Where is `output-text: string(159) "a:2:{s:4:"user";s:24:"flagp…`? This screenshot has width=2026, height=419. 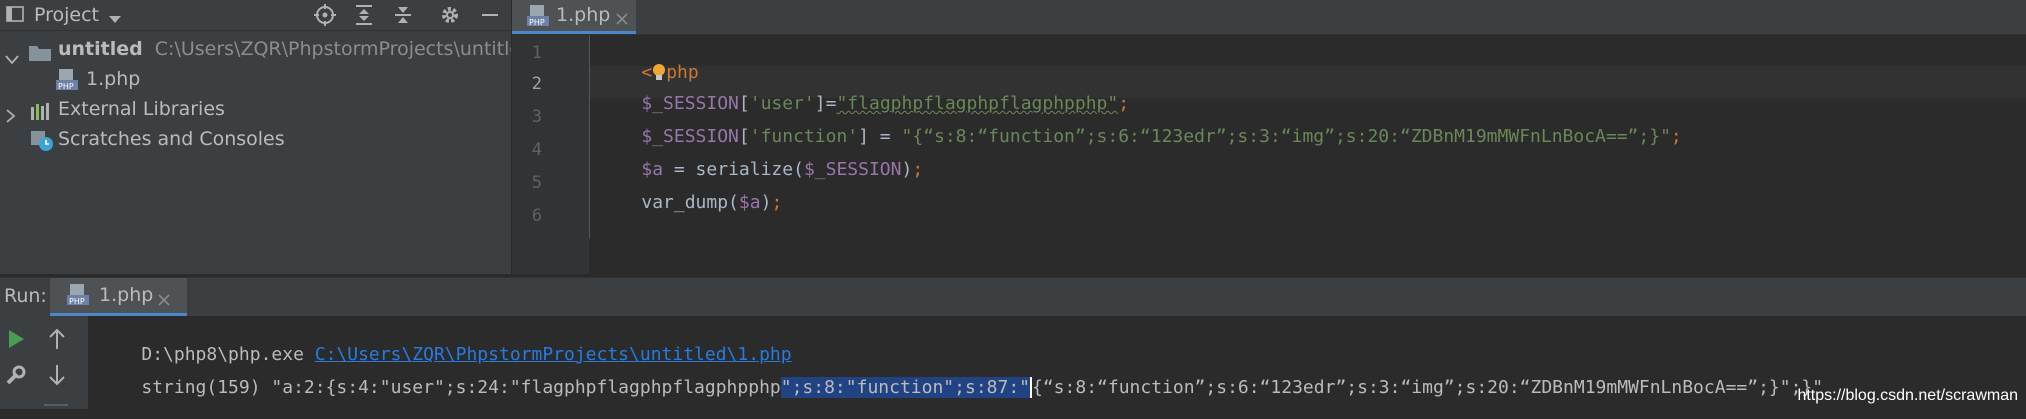
output-text: string(159) "a:2:{s:4:"user";s:24:"flagp… is located at coordinates (461, 387).